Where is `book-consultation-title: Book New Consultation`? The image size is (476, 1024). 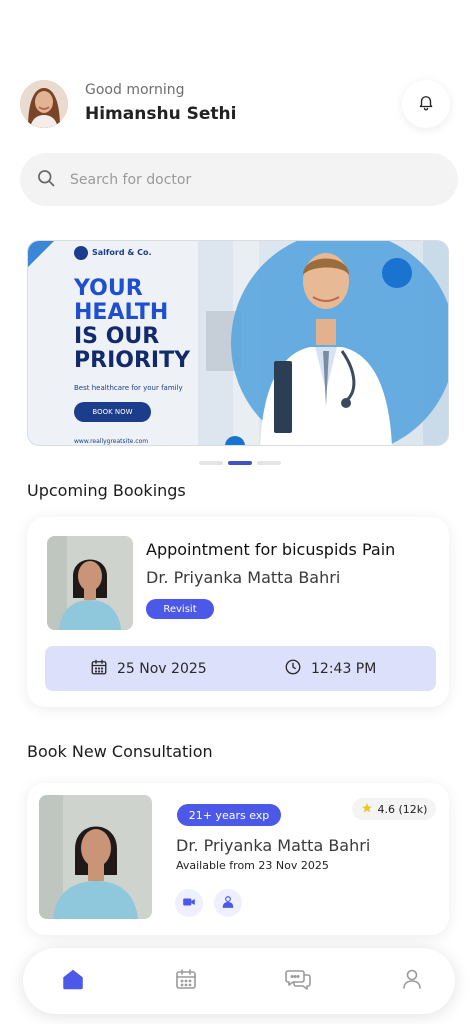 book-consultation-title: Book New Consultation is located at coordinates (120, 751).